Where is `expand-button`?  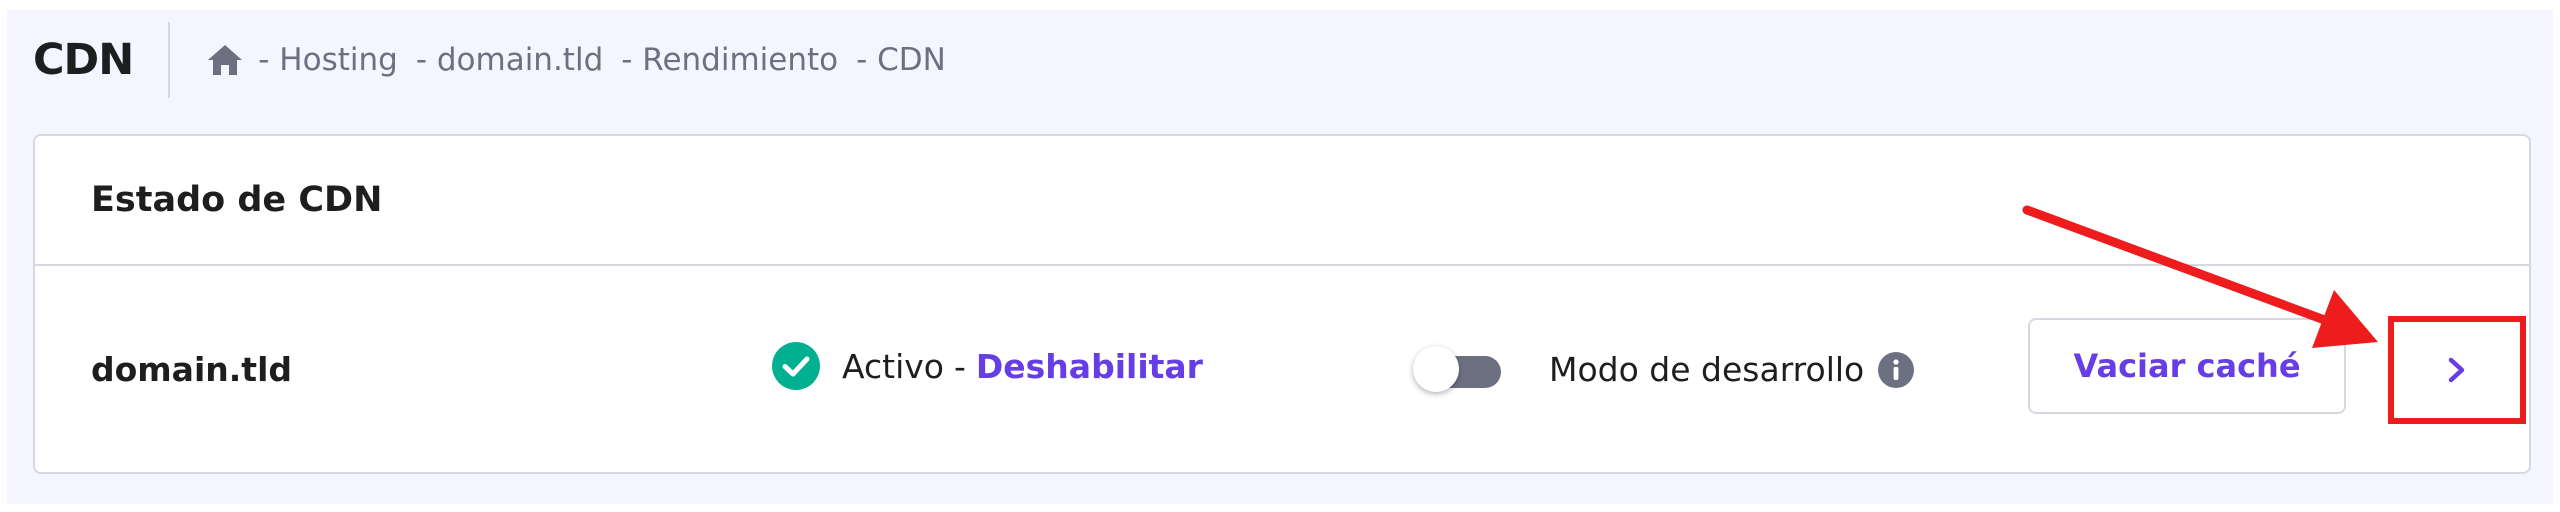
expand-button is located at coordinates (2457, 370).